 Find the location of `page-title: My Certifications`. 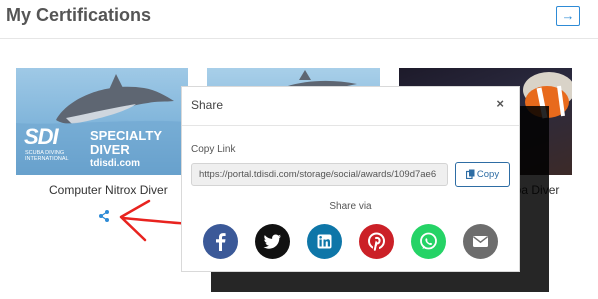

page-title: My Certifications is located at coordinates (79, 15).